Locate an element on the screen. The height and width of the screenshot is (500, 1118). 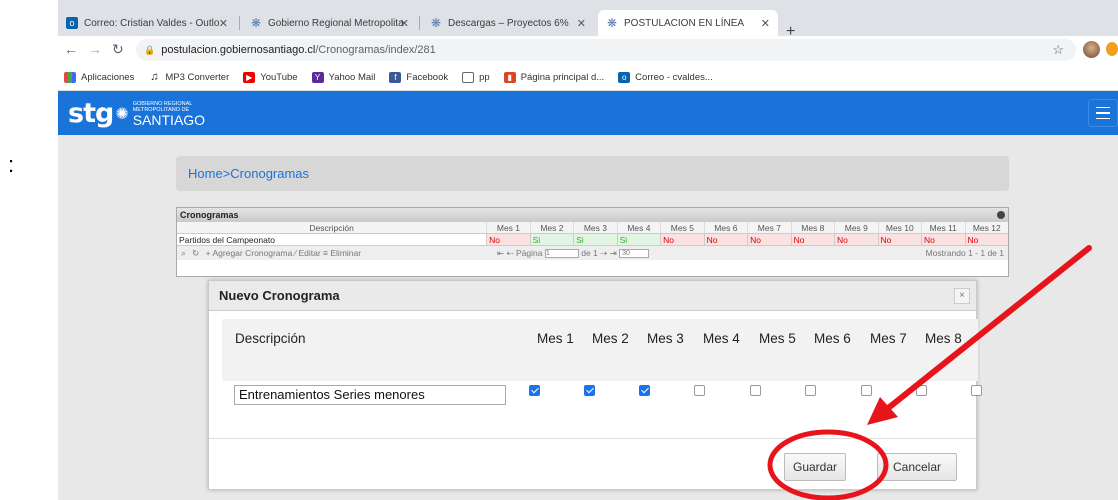
grid-caption: Cronogramas is located at coordinates (592, 215).